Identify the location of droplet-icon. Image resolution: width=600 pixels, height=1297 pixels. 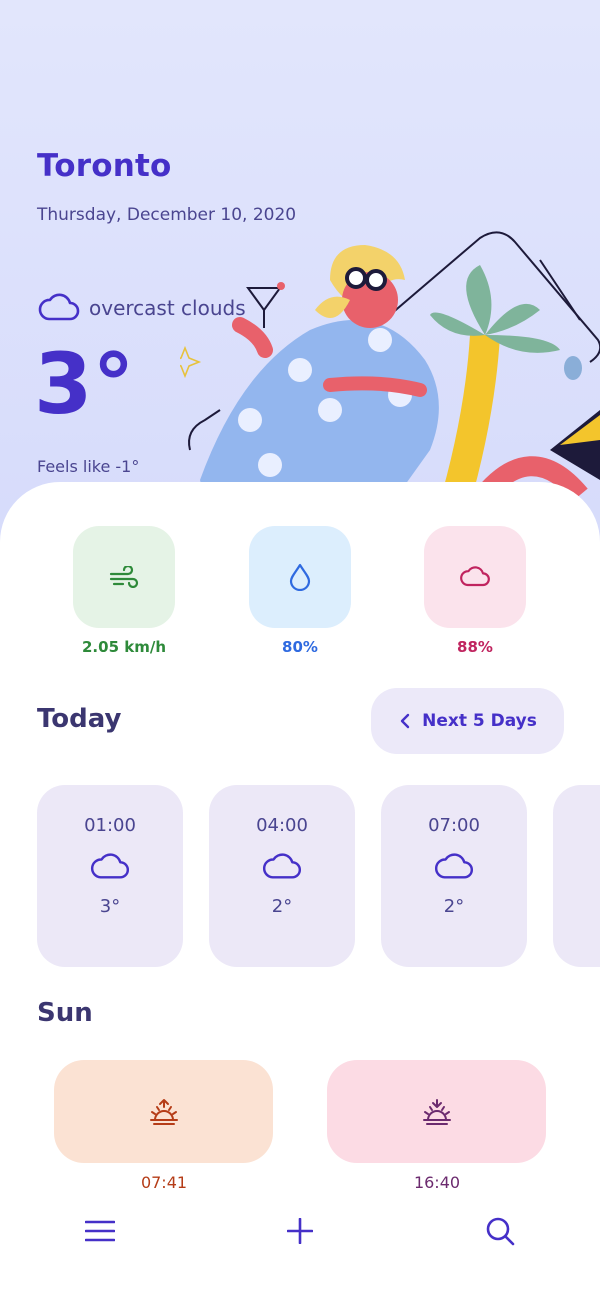
(300, 577).